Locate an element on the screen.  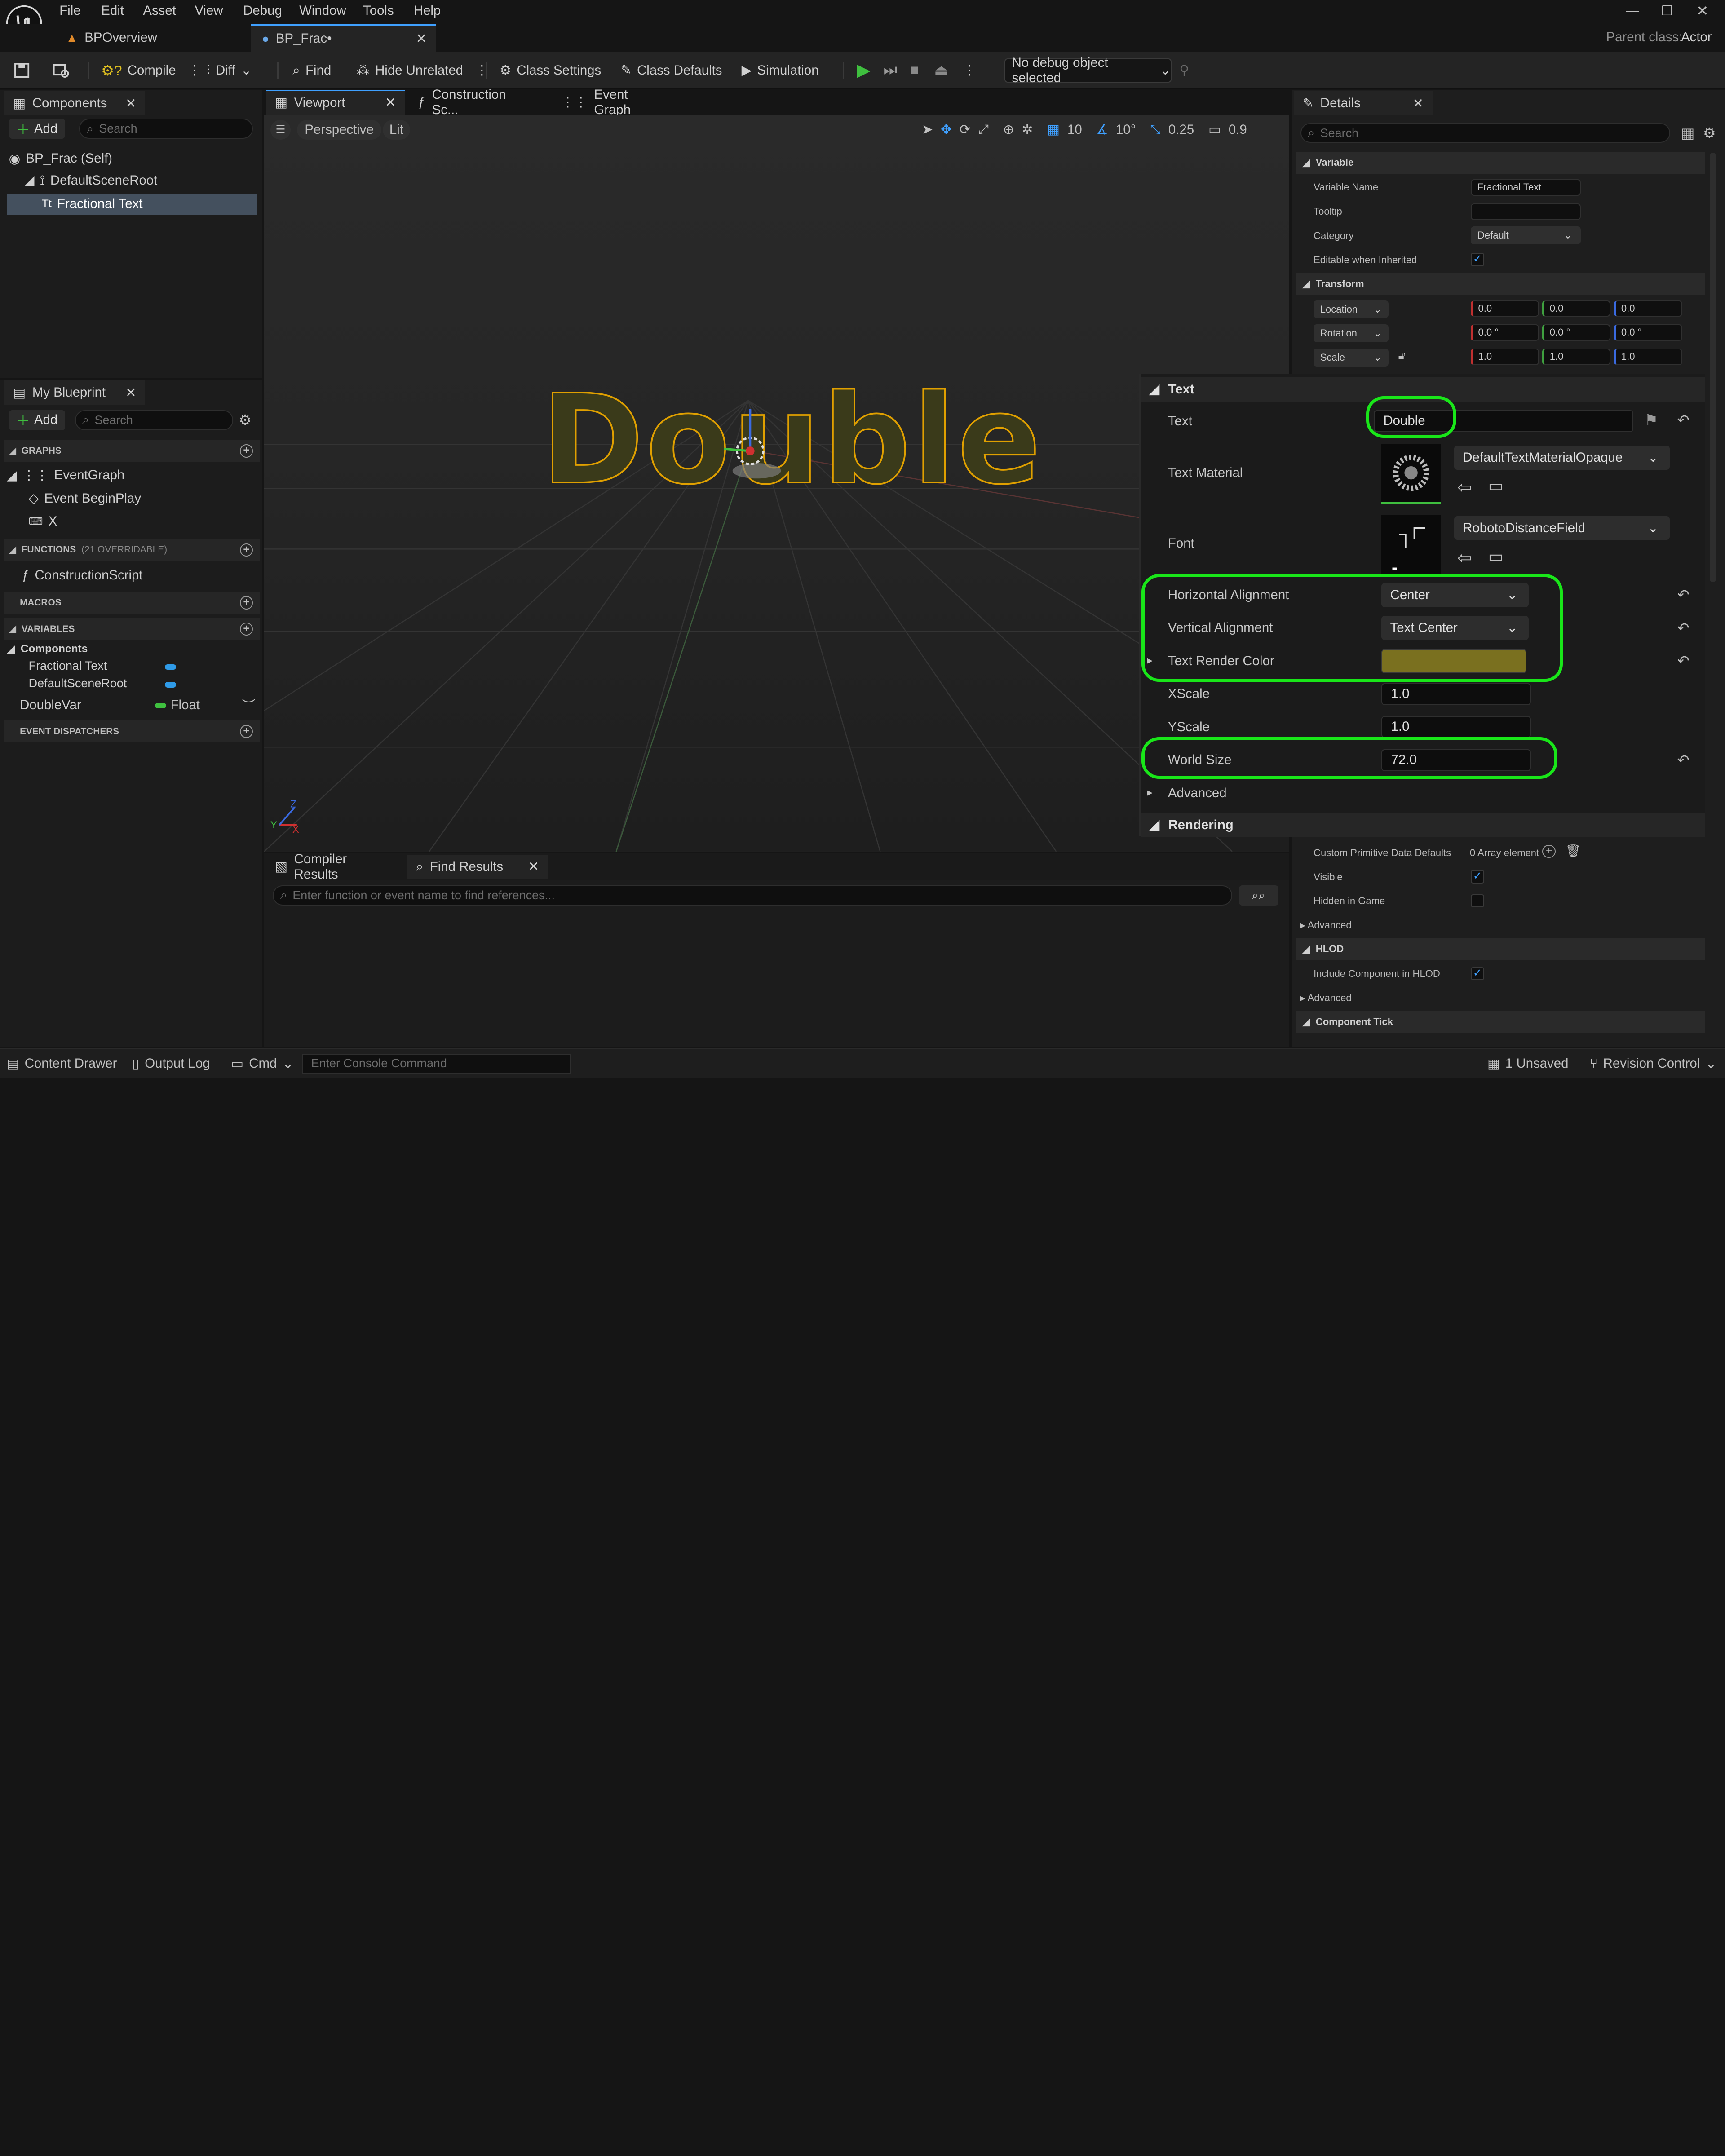
material-thumbnail is located at coordinates (1411, 474).